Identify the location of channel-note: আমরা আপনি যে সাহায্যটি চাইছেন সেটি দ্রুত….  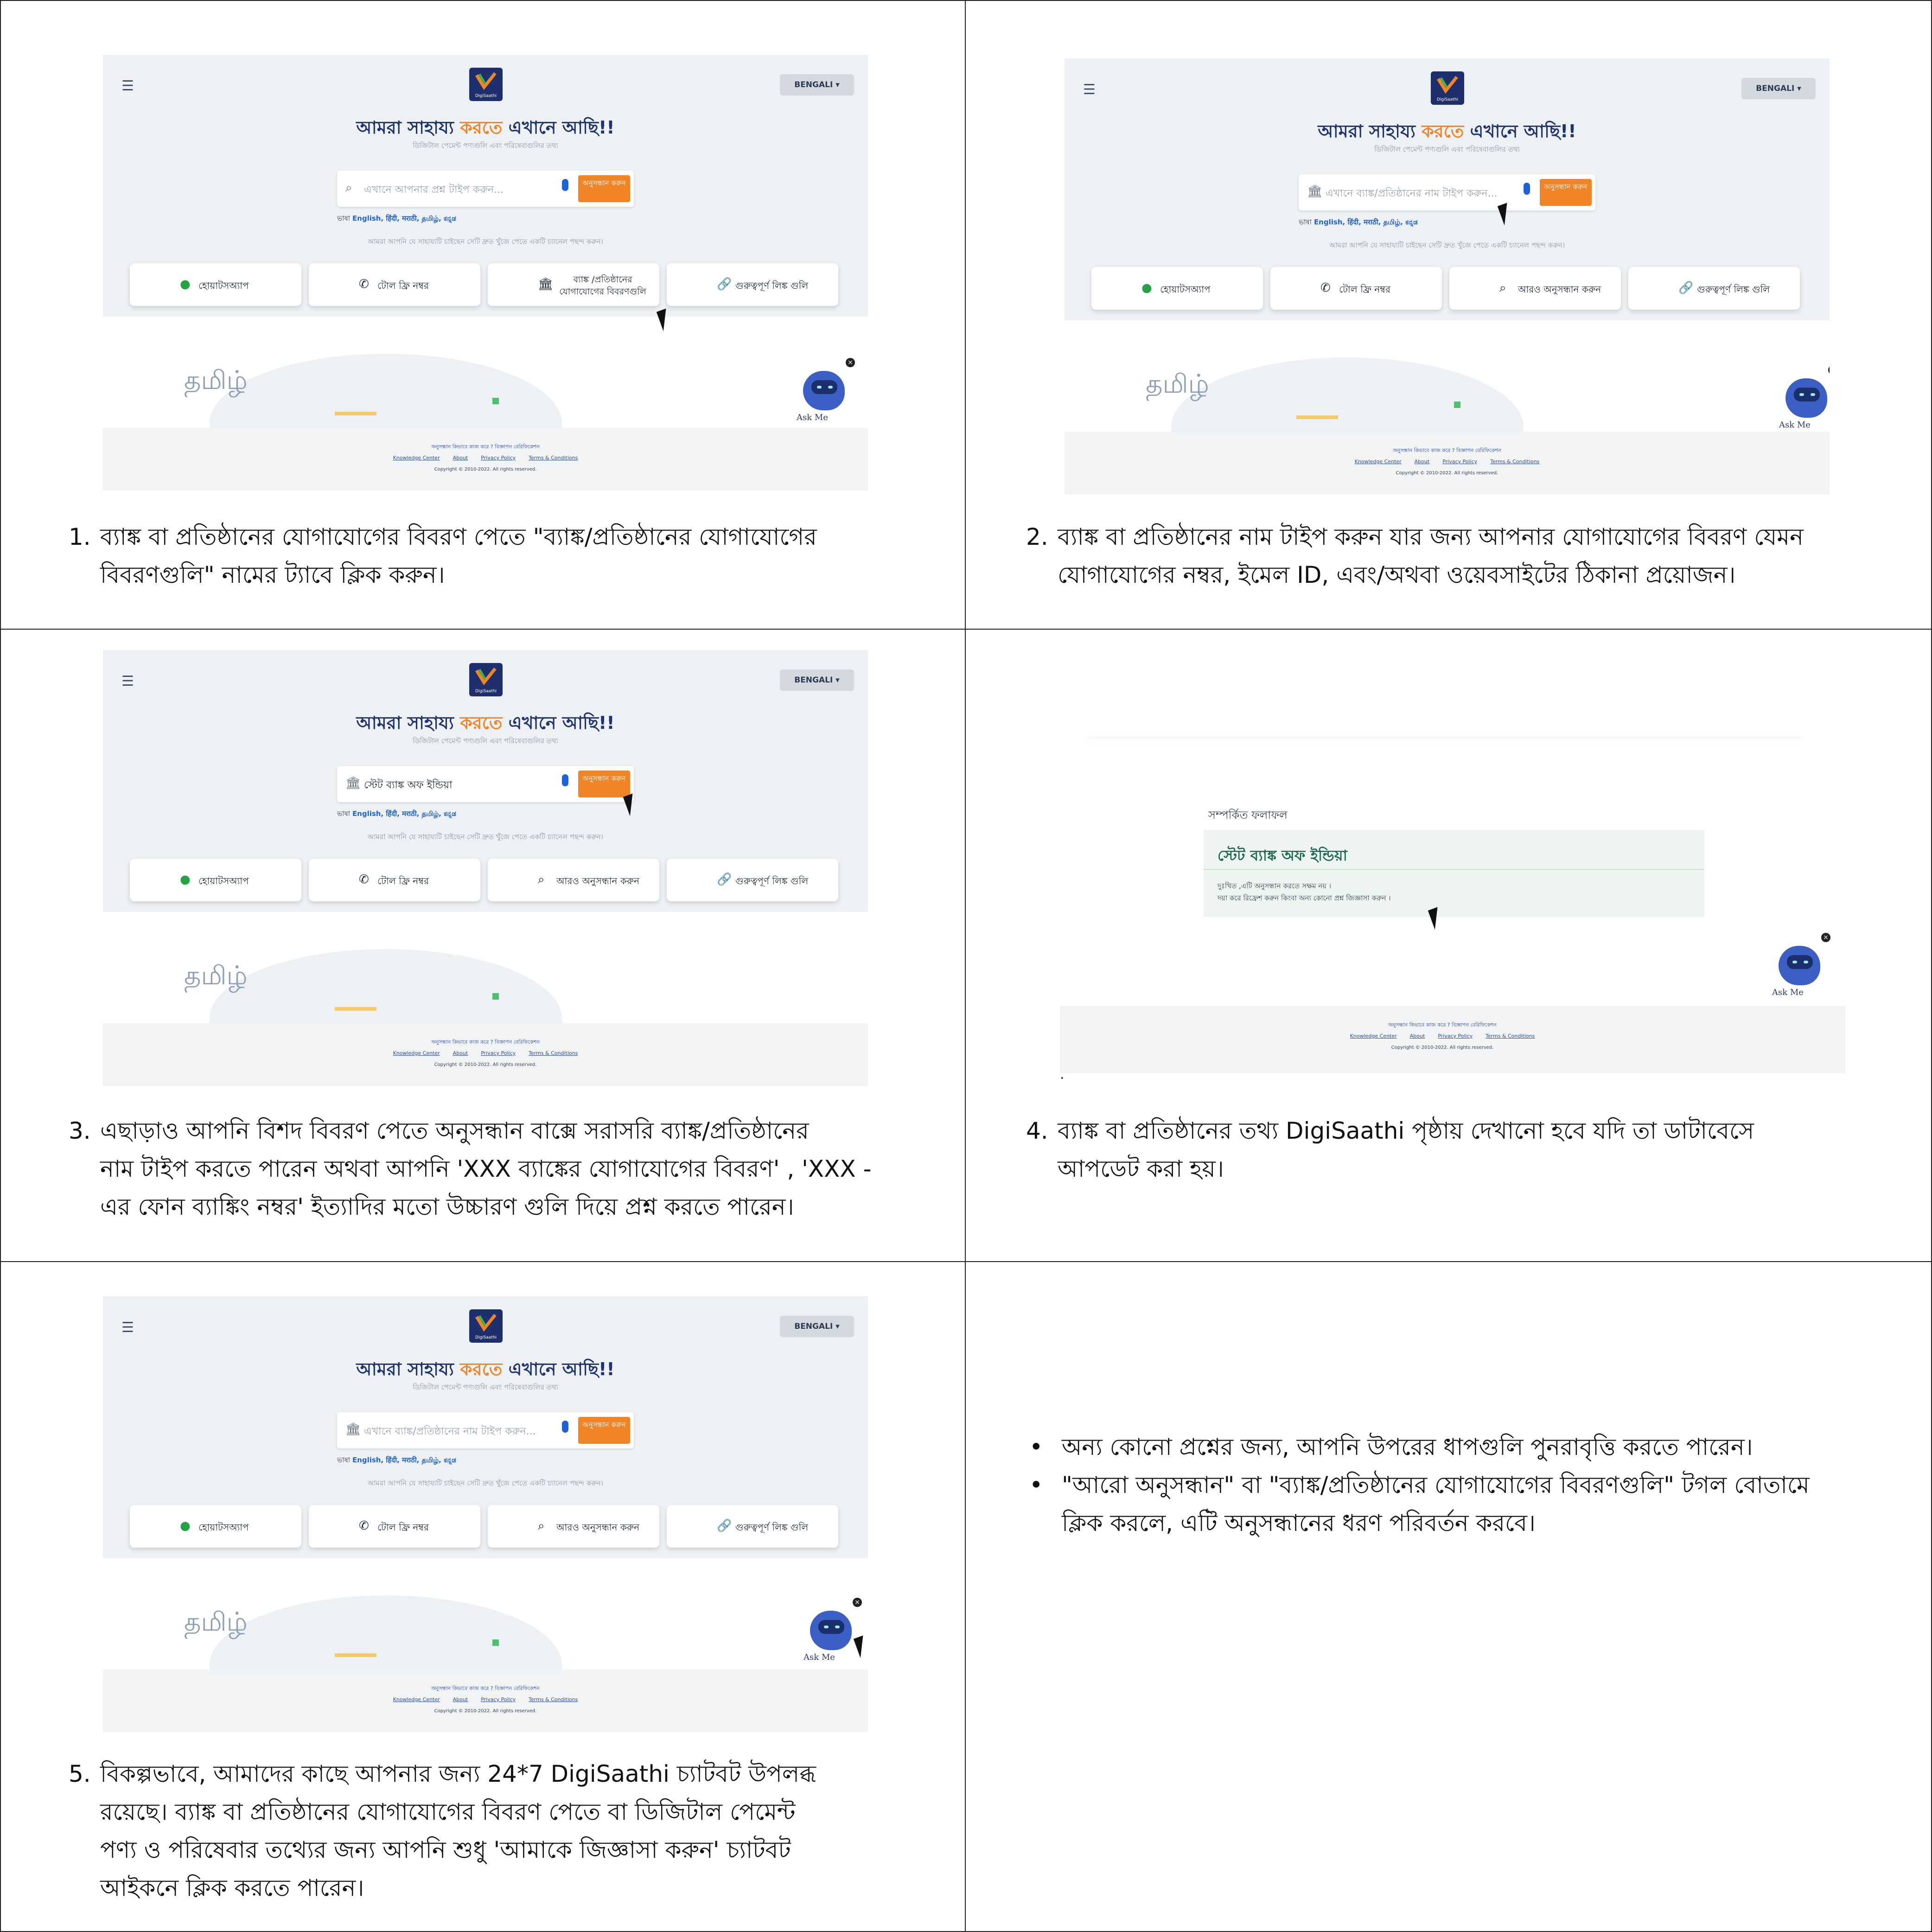
(1447, 245).